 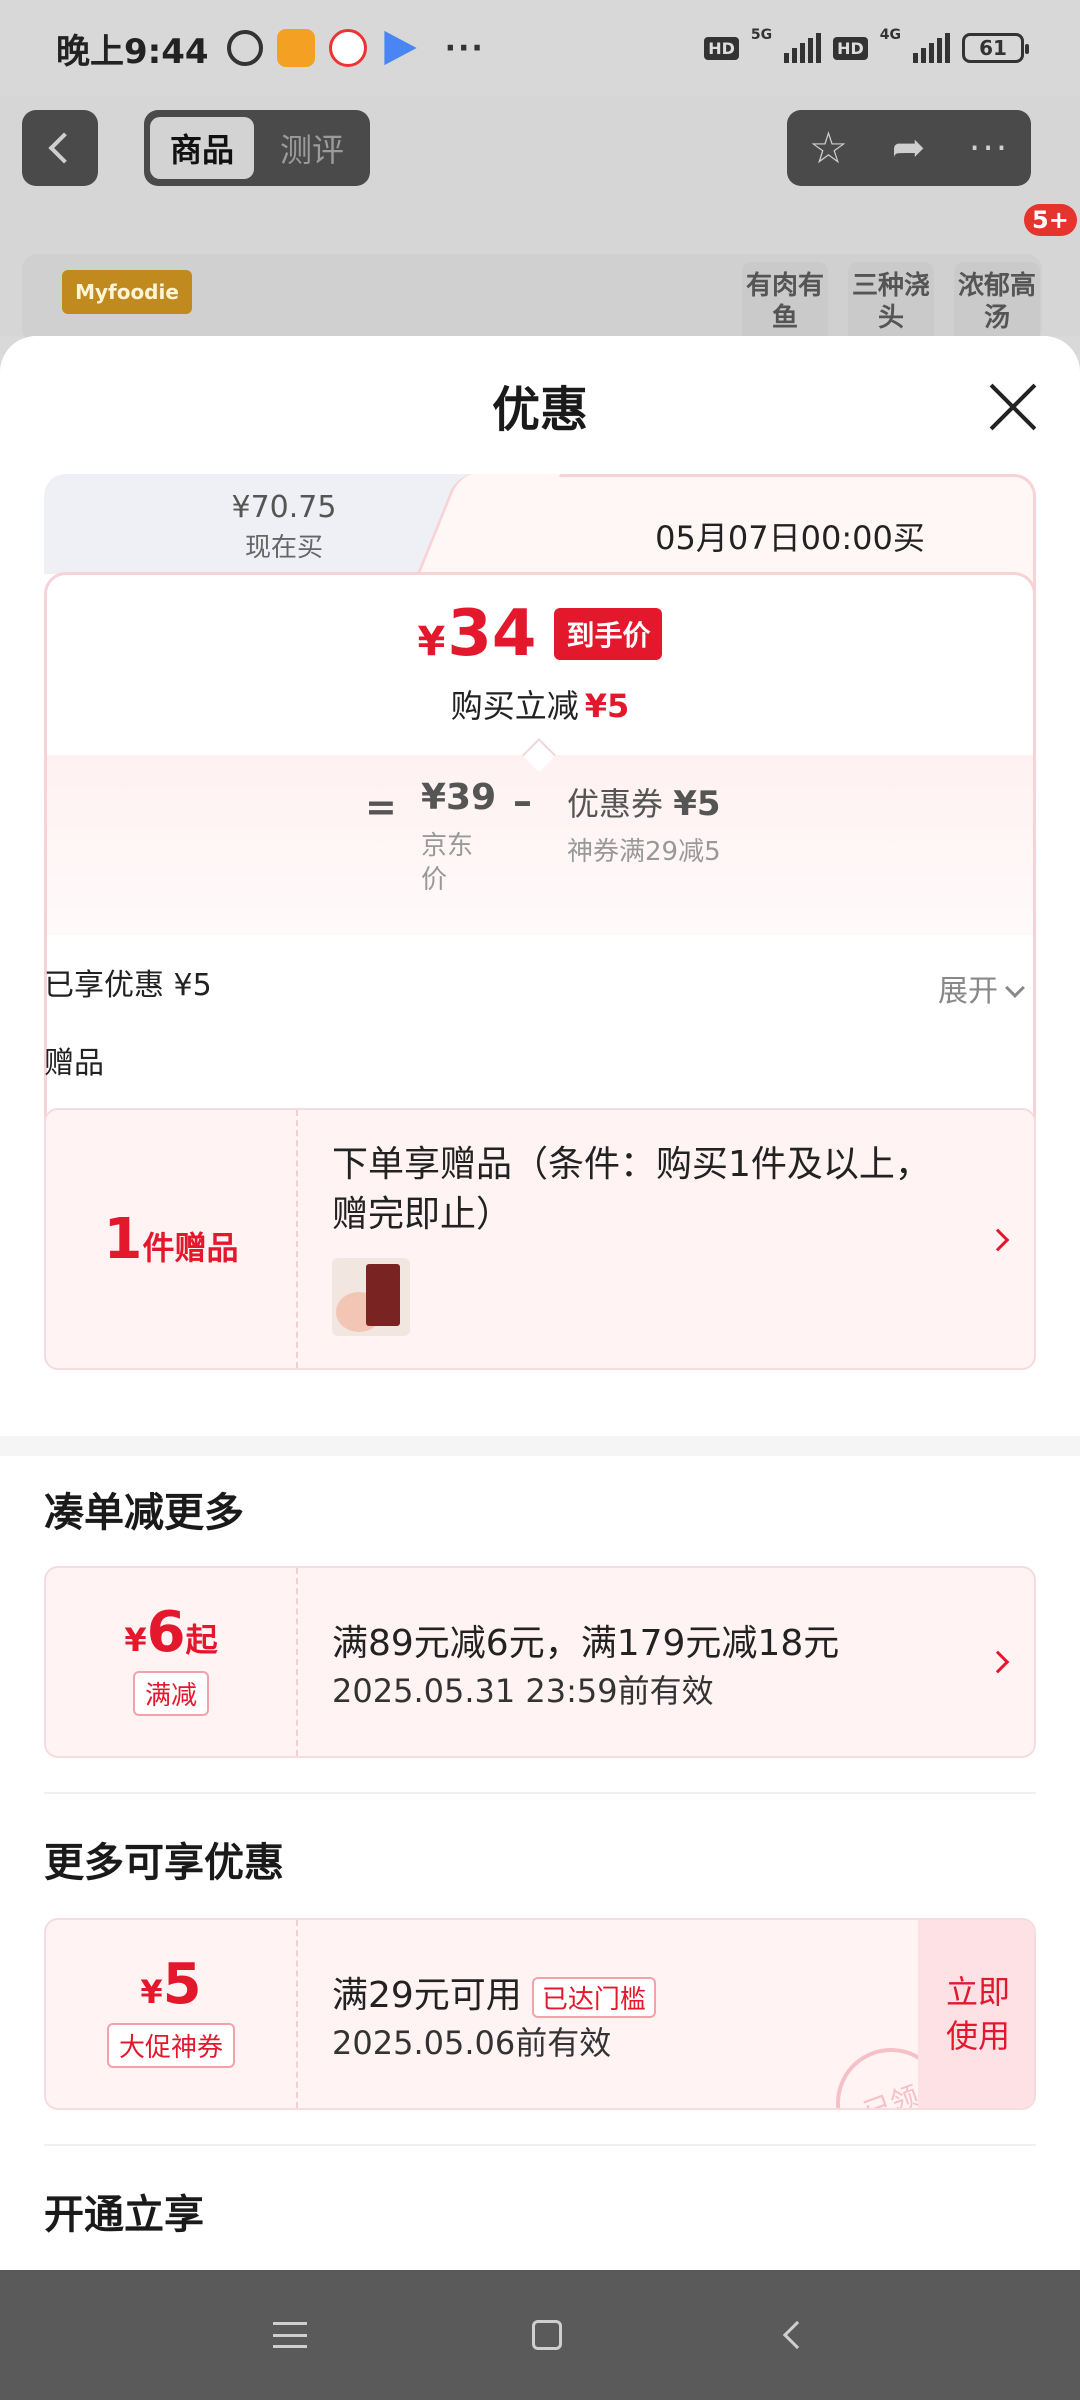 I want to click on equals-sign: =, so click(x=381, y=807).